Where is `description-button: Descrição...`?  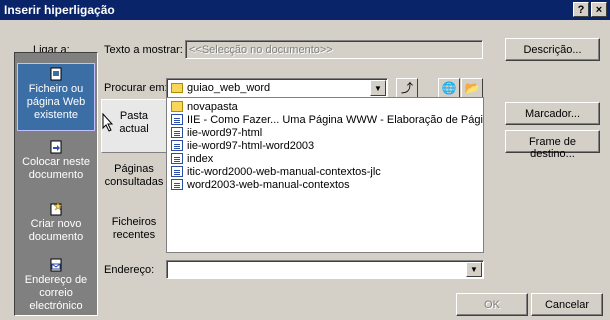 description-button: Descrição... is located at coordinates (552, 49).